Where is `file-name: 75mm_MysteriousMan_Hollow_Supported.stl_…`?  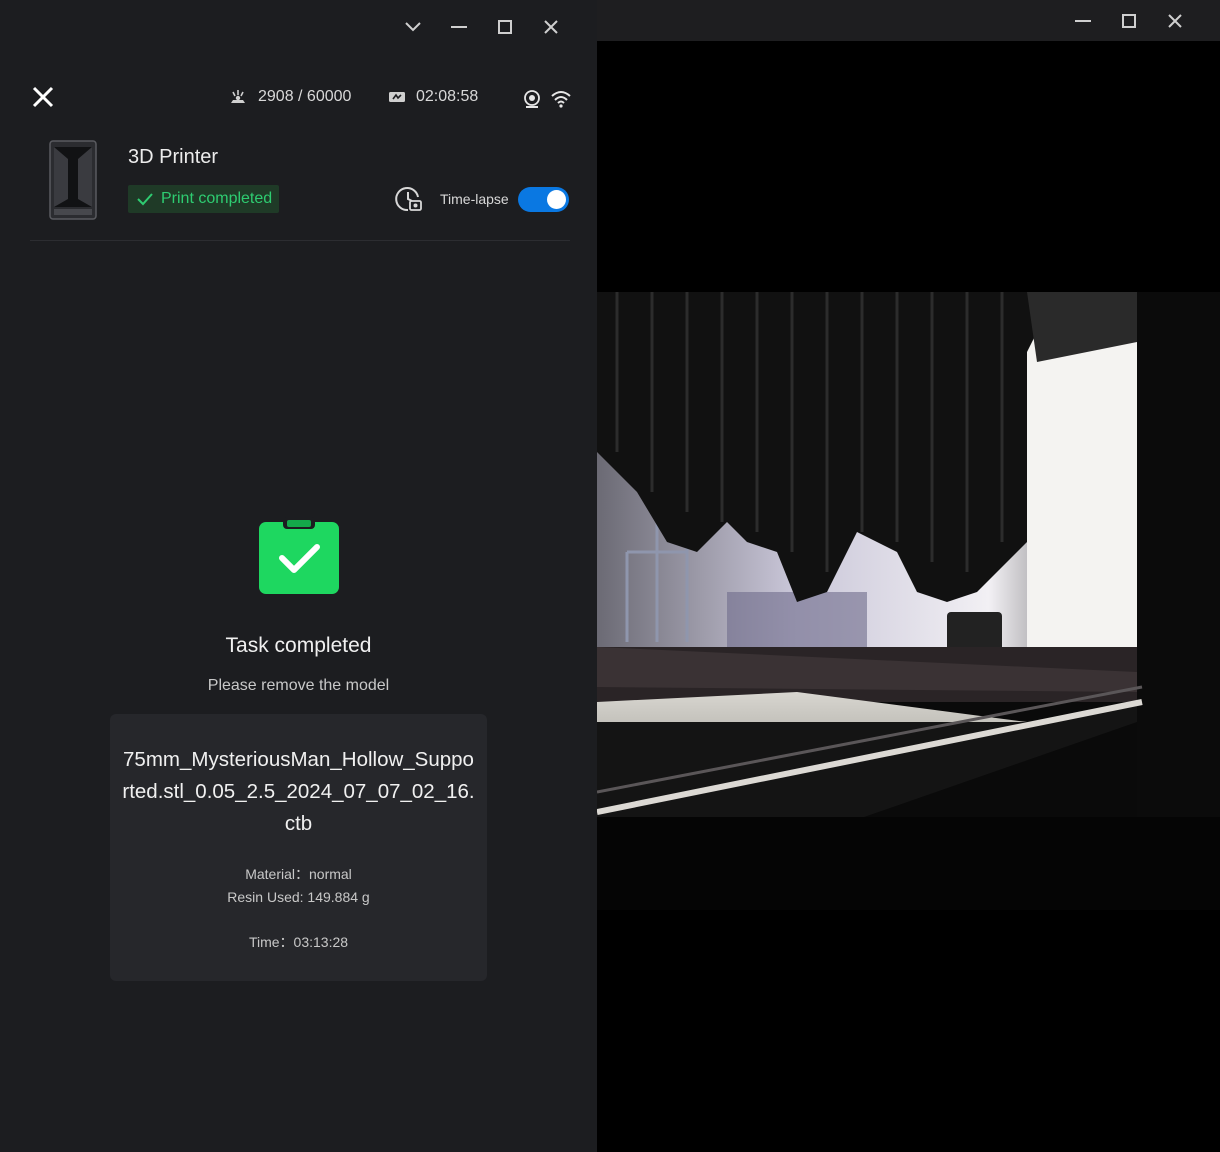
file-name: 75mm_MysteriousMan_Hollow_Supported.stl_… is located at coordinates (298, 791).